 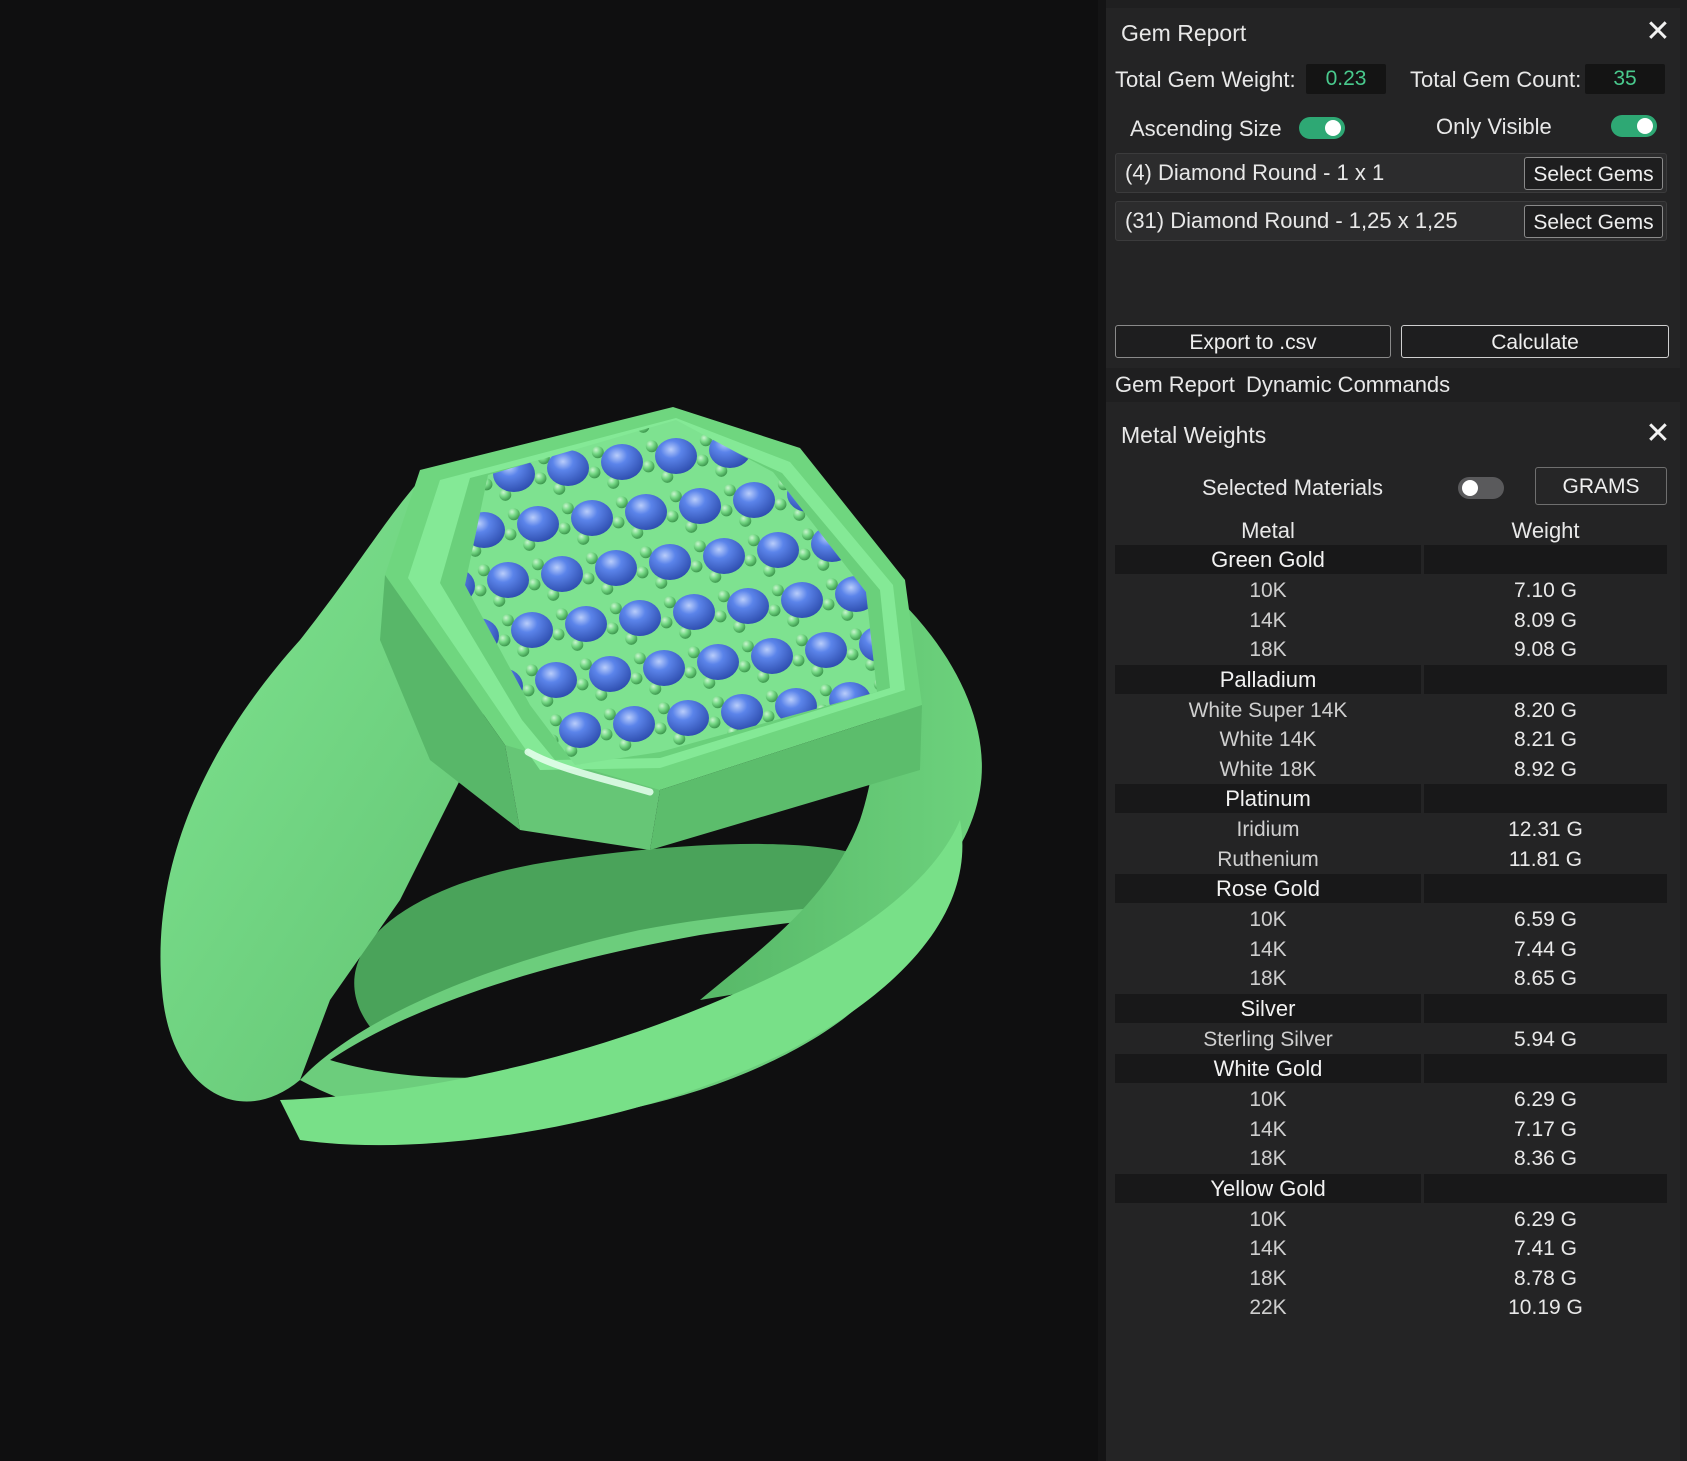 What do you see at coordinates (1391, 590) in the screenshot?
I see `metal-item-row: 10K 7.10 G` at bounding box center [1391, 590].